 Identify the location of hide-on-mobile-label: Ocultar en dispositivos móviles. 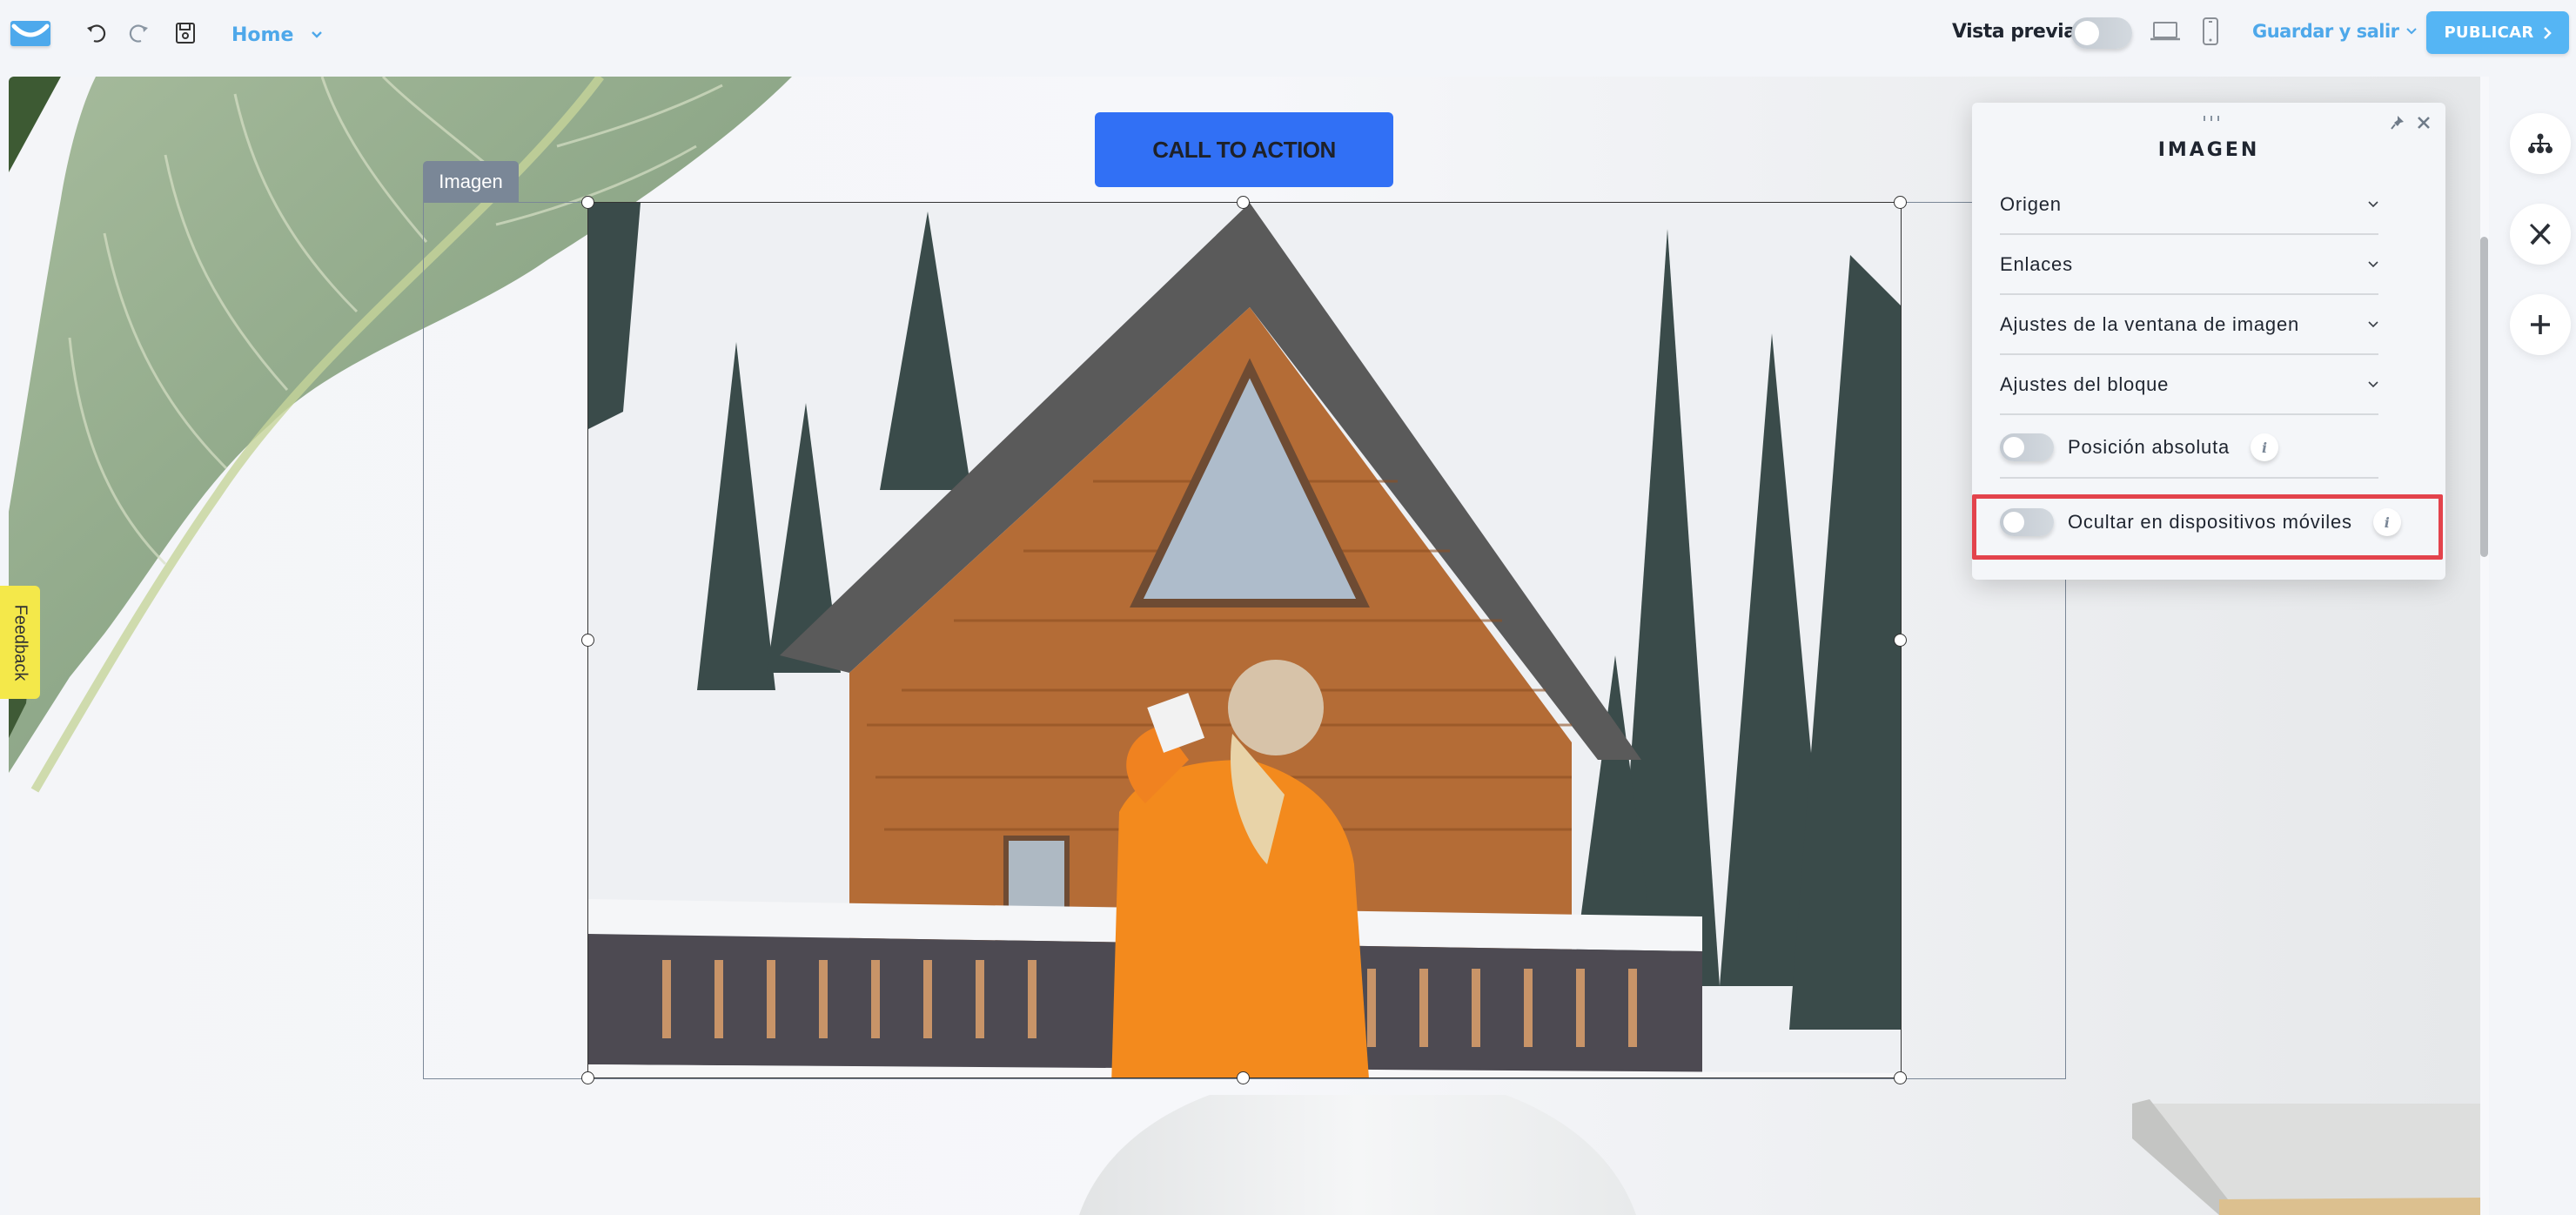
(2210, 522).